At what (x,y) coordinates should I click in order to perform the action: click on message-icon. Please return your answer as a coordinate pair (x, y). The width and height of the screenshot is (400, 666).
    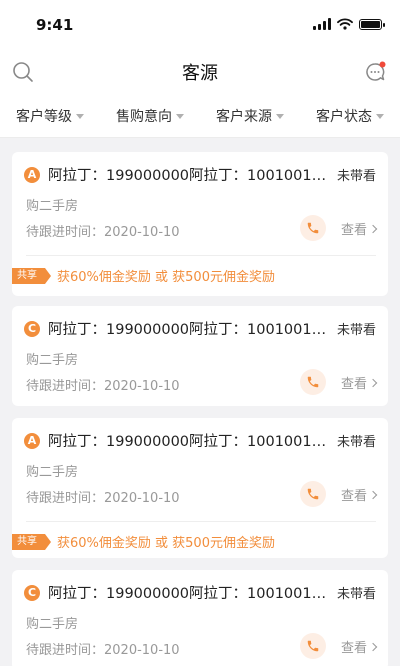
    Looking at the image, I should click on (375, 72).